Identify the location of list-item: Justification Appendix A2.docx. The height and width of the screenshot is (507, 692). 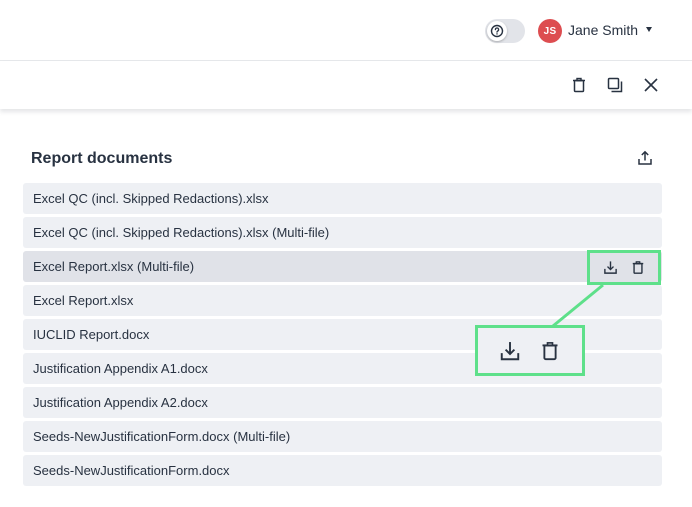
(342, 402).